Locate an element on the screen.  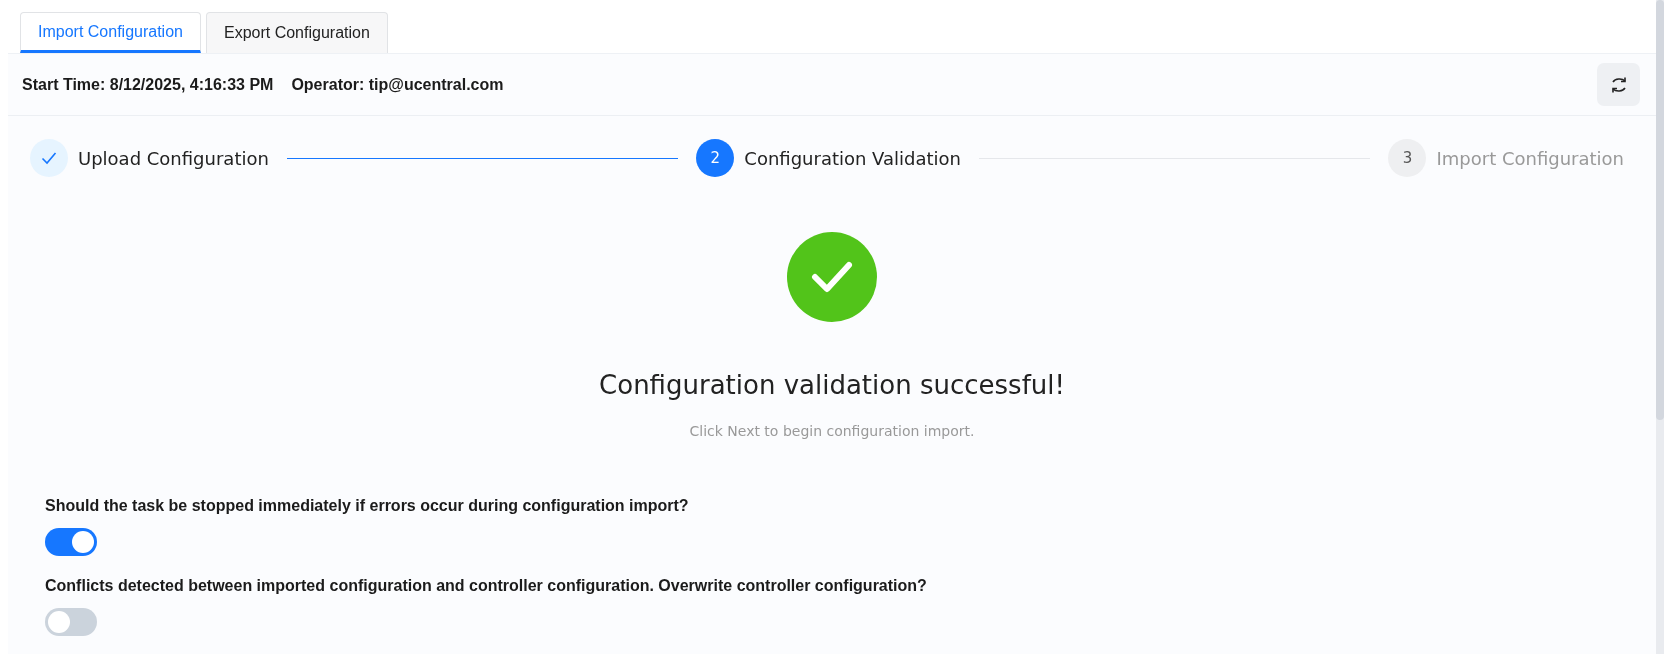
question-label: Should the task be stopped immediately if errors occur during configuration import? is located at coordinates (367, 506).